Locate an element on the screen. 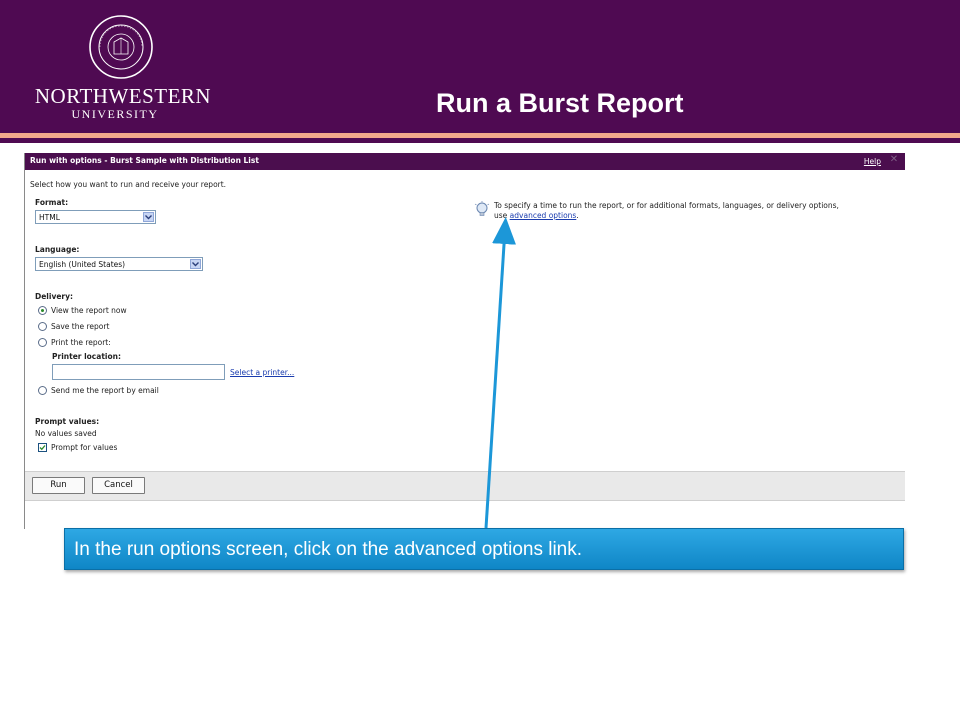 The image size is (960, 720). delivery-option-label: Send me the report by email is located at coordinates (105, 390).